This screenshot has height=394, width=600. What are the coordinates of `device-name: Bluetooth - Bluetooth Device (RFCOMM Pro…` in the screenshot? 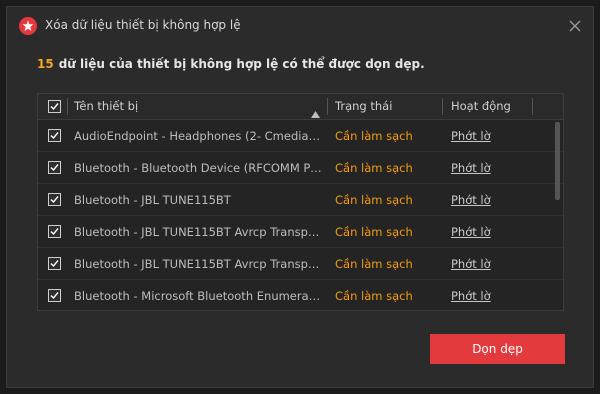 It's located at (198, 168).